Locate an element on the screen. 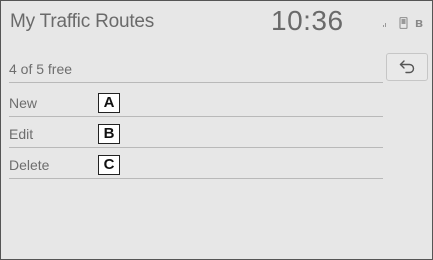  back-button is located at coordinates (407, 67).